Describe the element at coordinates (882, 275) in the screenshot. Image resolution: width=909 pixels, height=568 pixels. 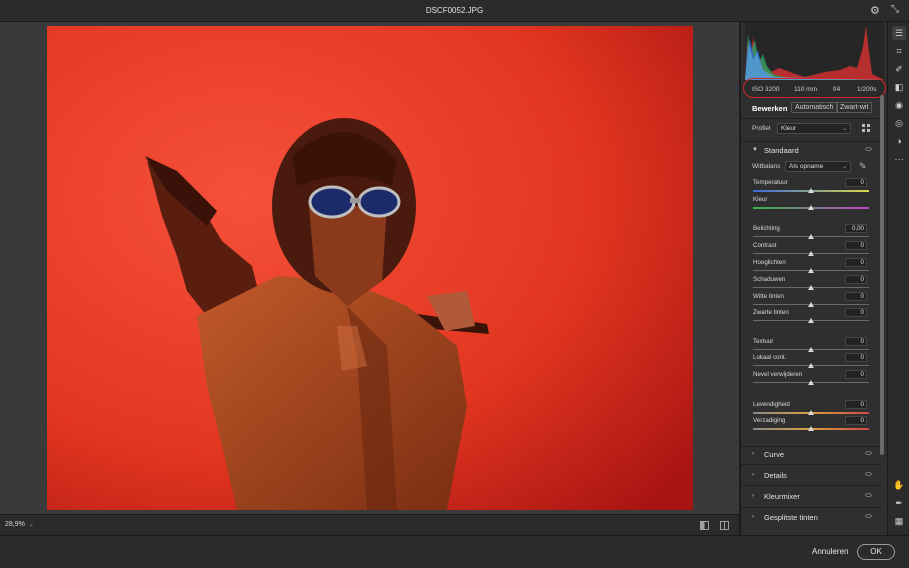
I see `panel-scrollbar` at that location.